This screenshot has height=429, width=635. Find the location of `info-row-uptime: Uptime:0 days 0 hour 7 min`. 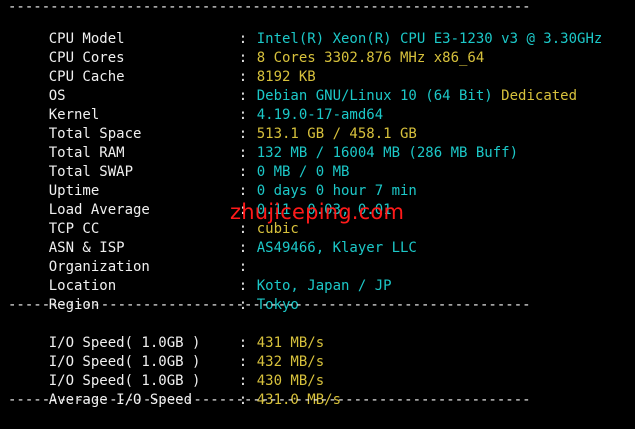

info-row-uptime: Uptime:0 days 0 hour 7 min is located at coordinates (216, 181).